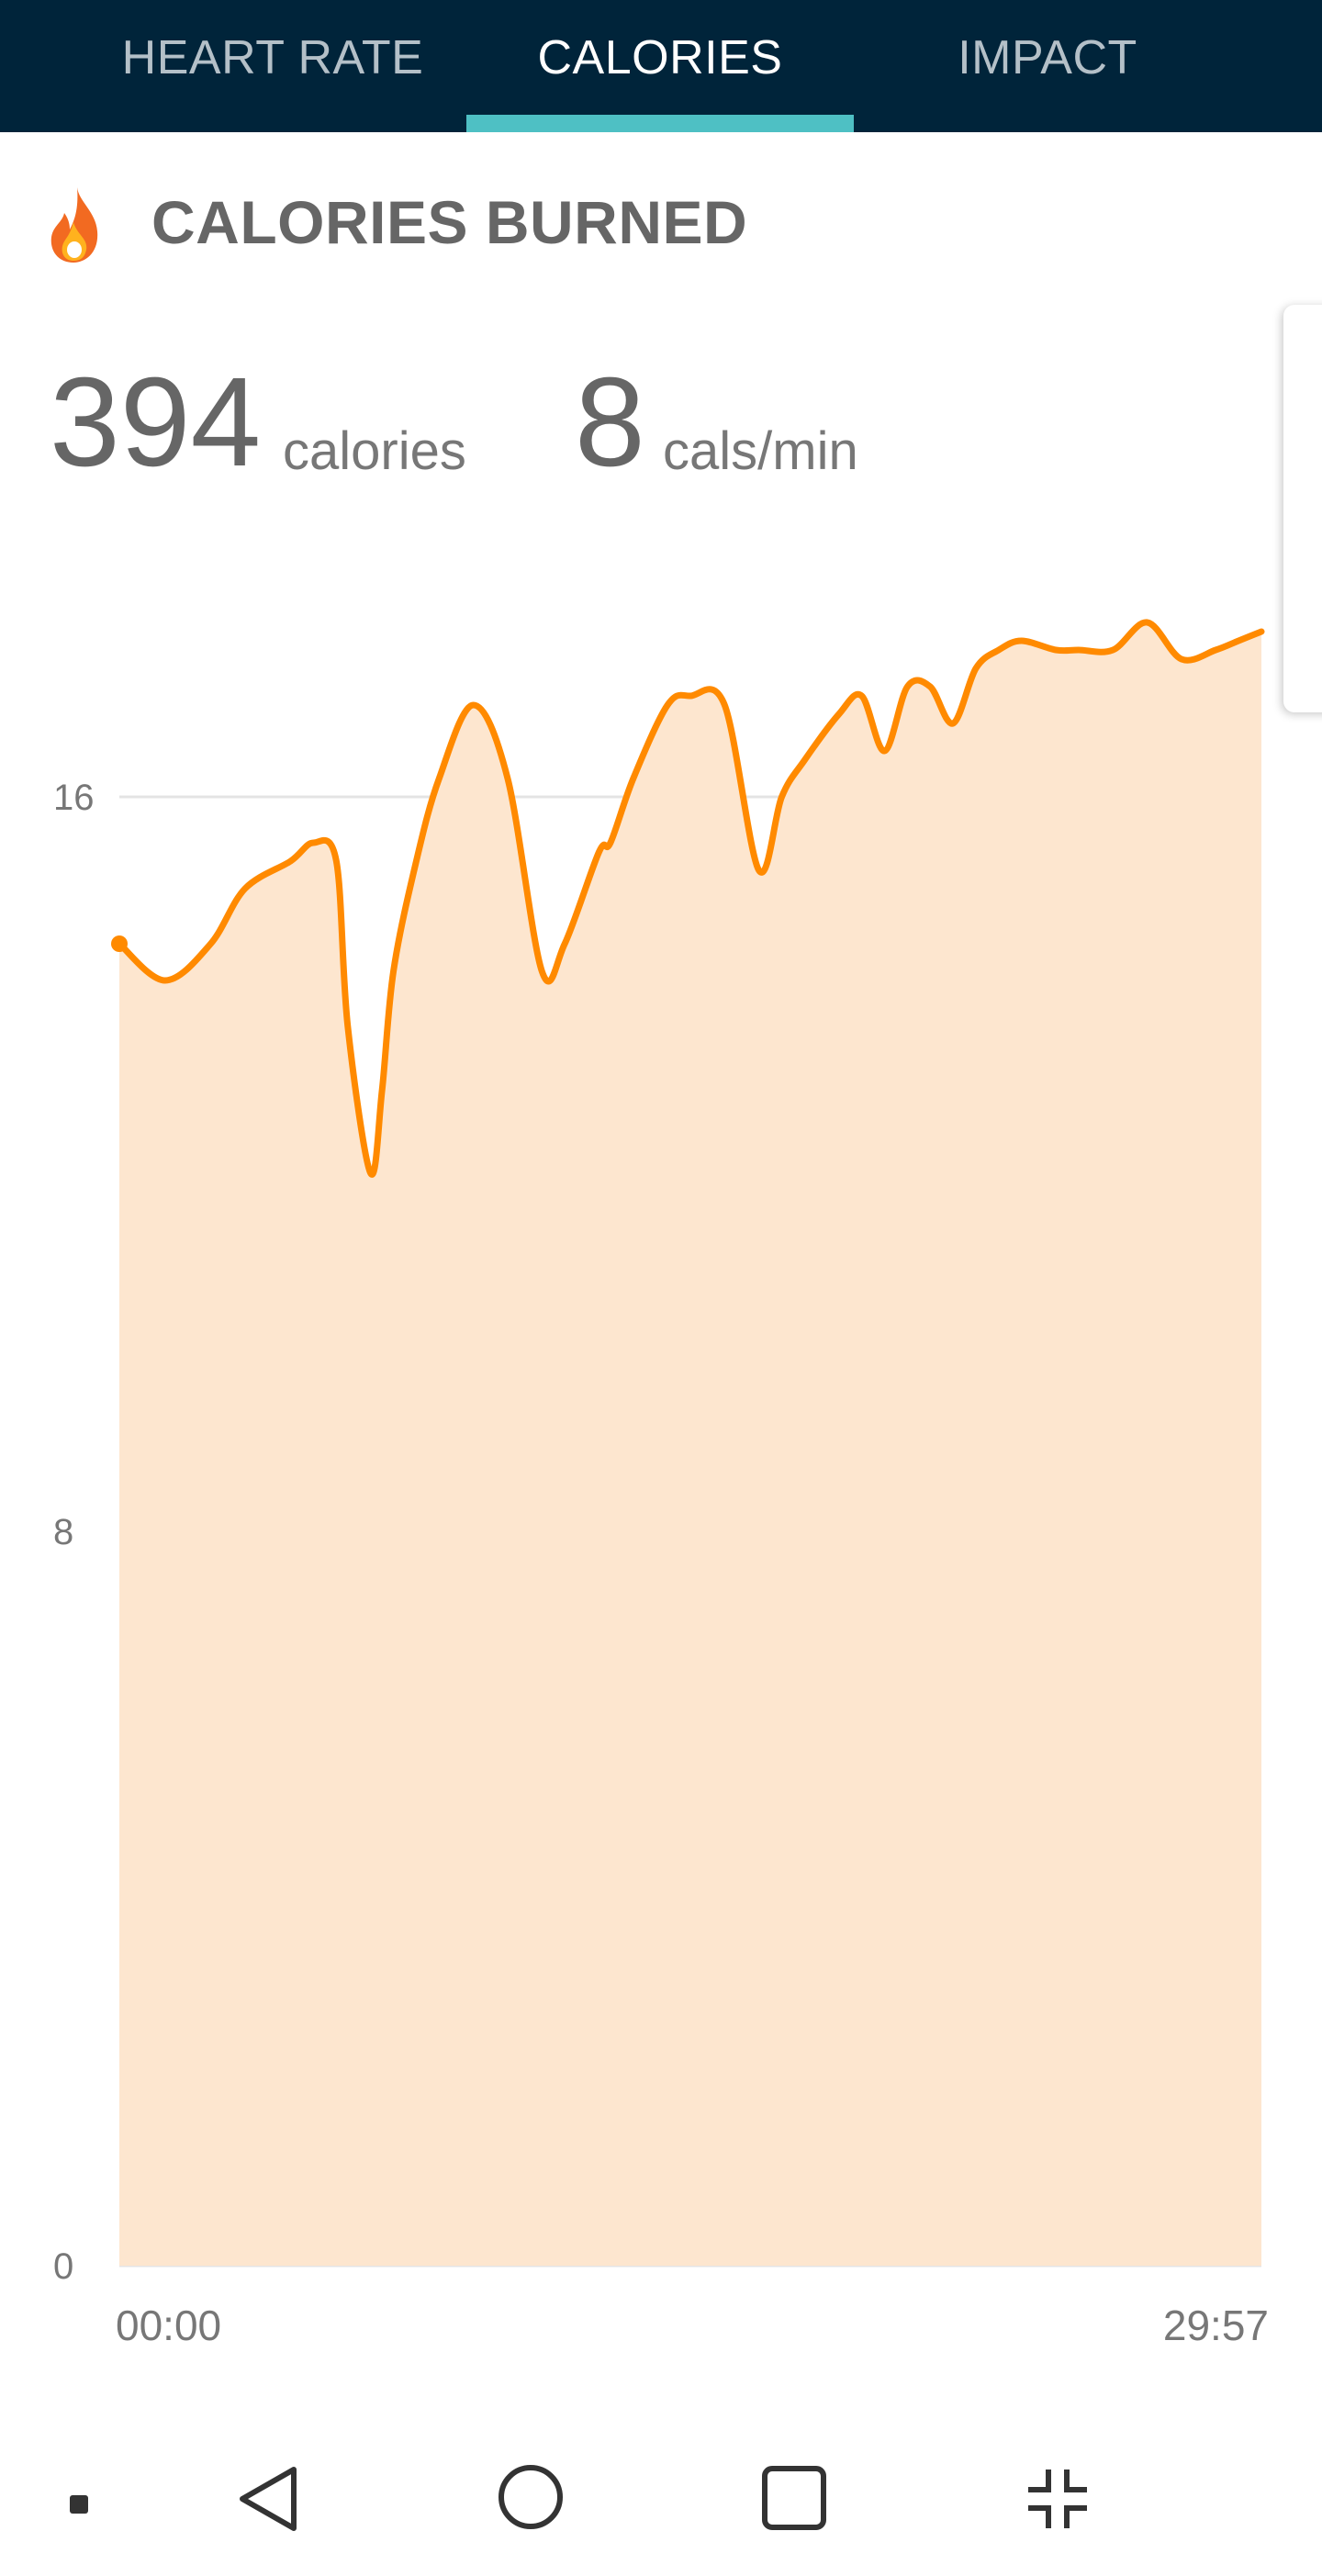 The image size is (1322, 2576). What do you see at coordinates (268, 2499) in the screenshot?
I see `back-triangle-icon` at bounding box center [268, 2499].